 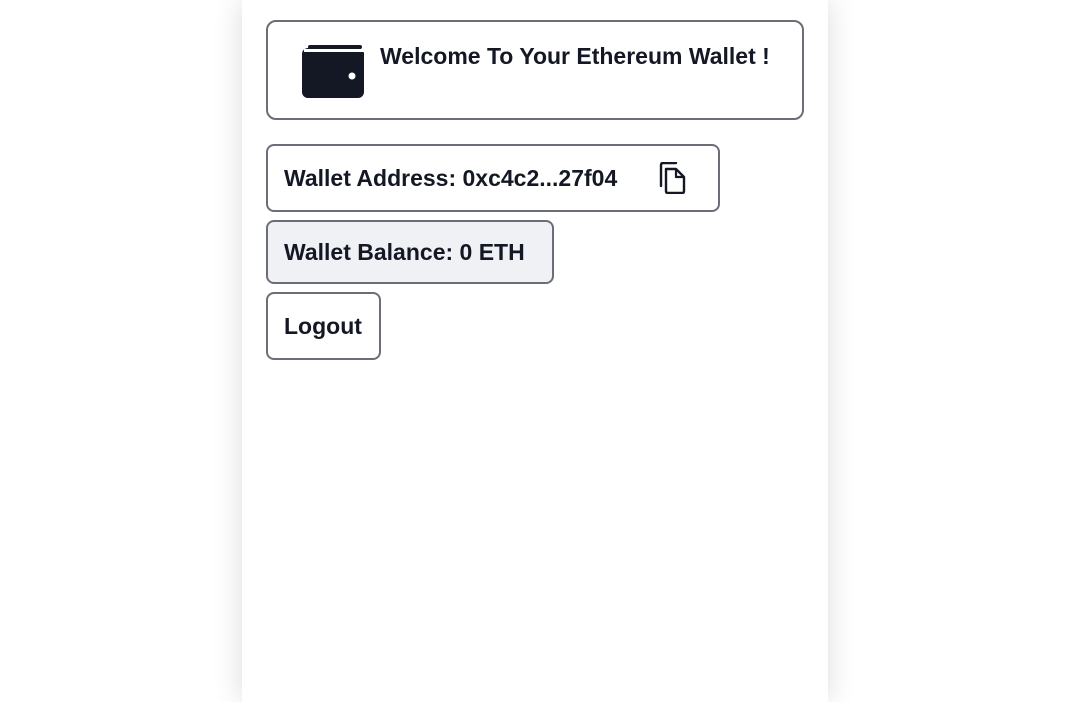 I want to click on wallet-balance-button: Wallet Balance: 0 ETH, so click(x=410, y=252).